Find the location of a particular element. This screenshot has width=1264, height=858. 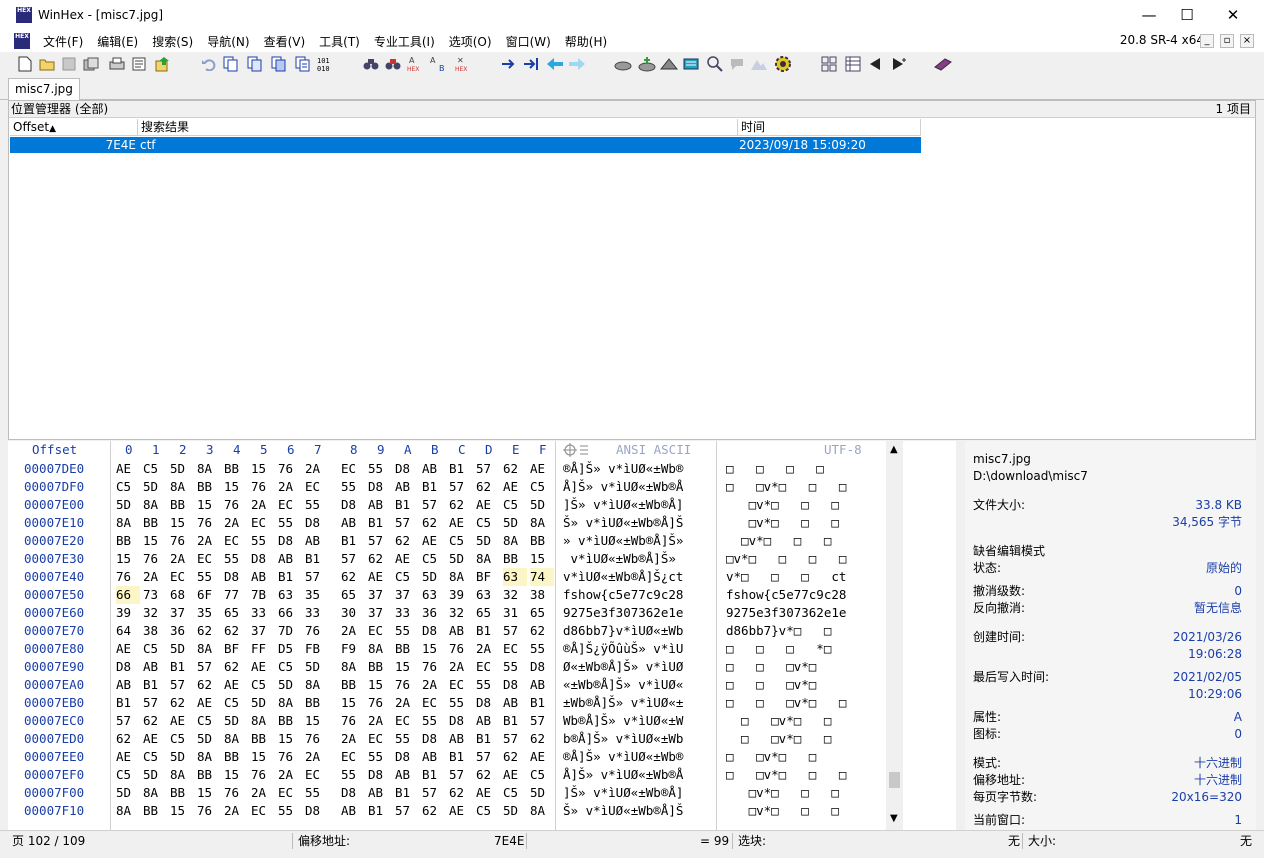

hex-byte: 66 is located at coordinates (128, 595).